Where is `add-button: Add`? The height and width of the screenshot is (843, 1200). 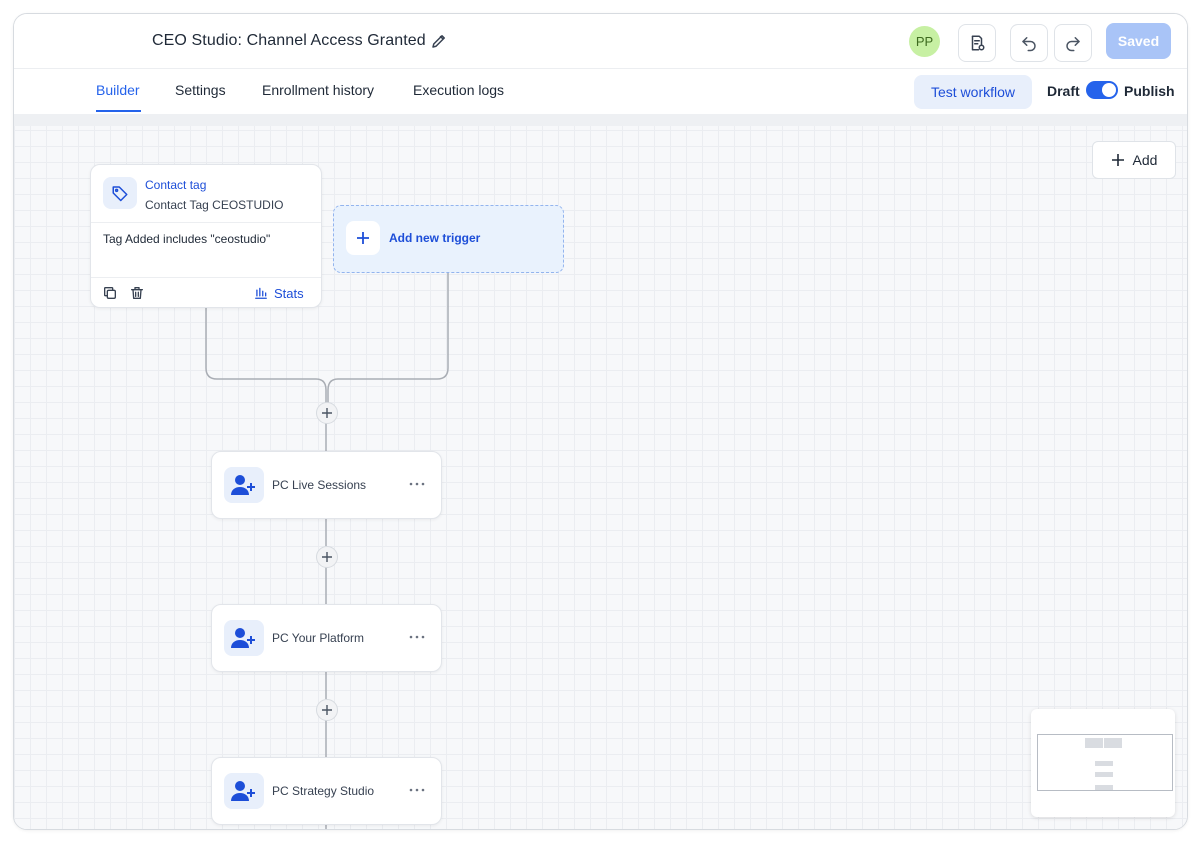 add-button: Add is located at coordinates (1134, 160).